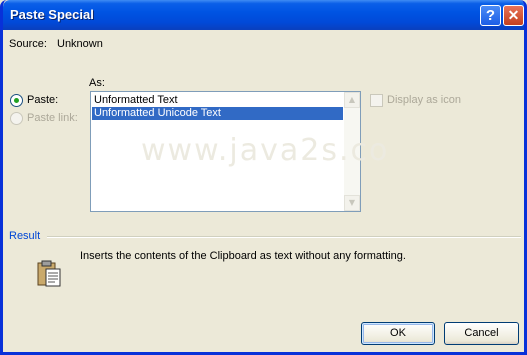 This screenshot has width=527, height=355. I want to click on list-item-unformatted-text: Unformatted Text, so click(217, 100).